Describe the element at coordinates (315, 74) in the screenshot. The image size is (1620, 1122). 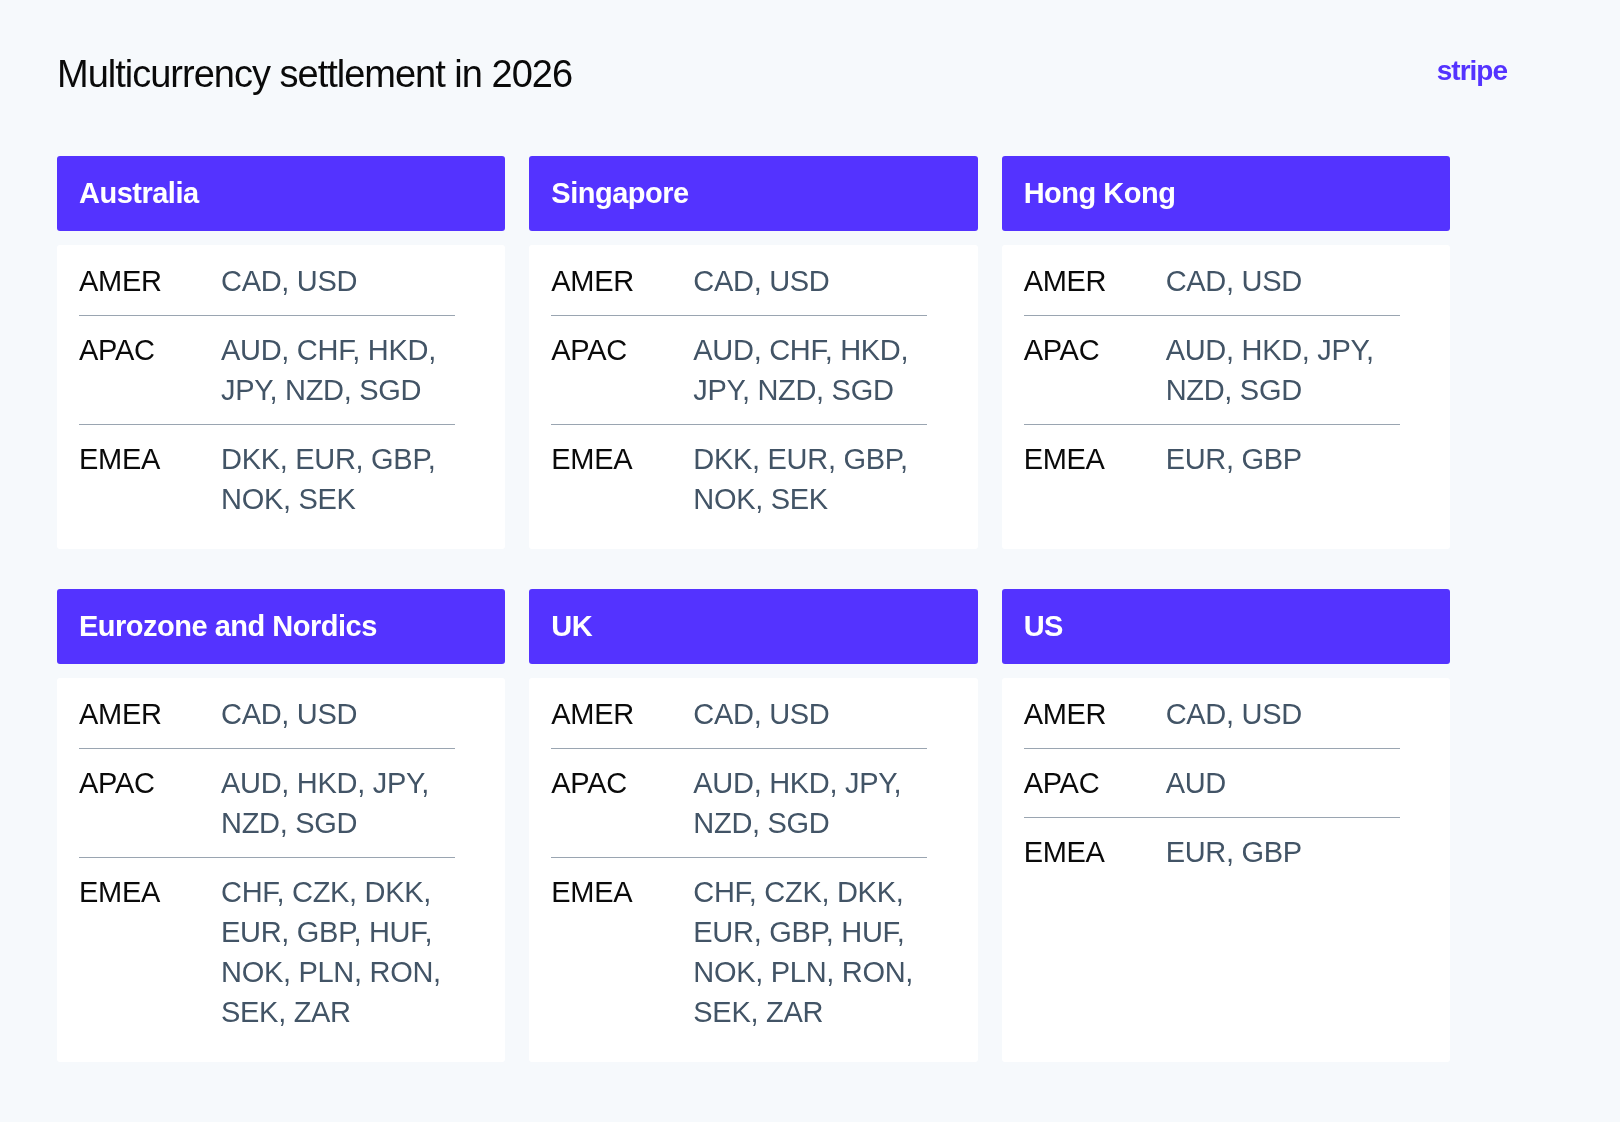
I see `page-title: Multicurrency settlement in 2026` at that location.